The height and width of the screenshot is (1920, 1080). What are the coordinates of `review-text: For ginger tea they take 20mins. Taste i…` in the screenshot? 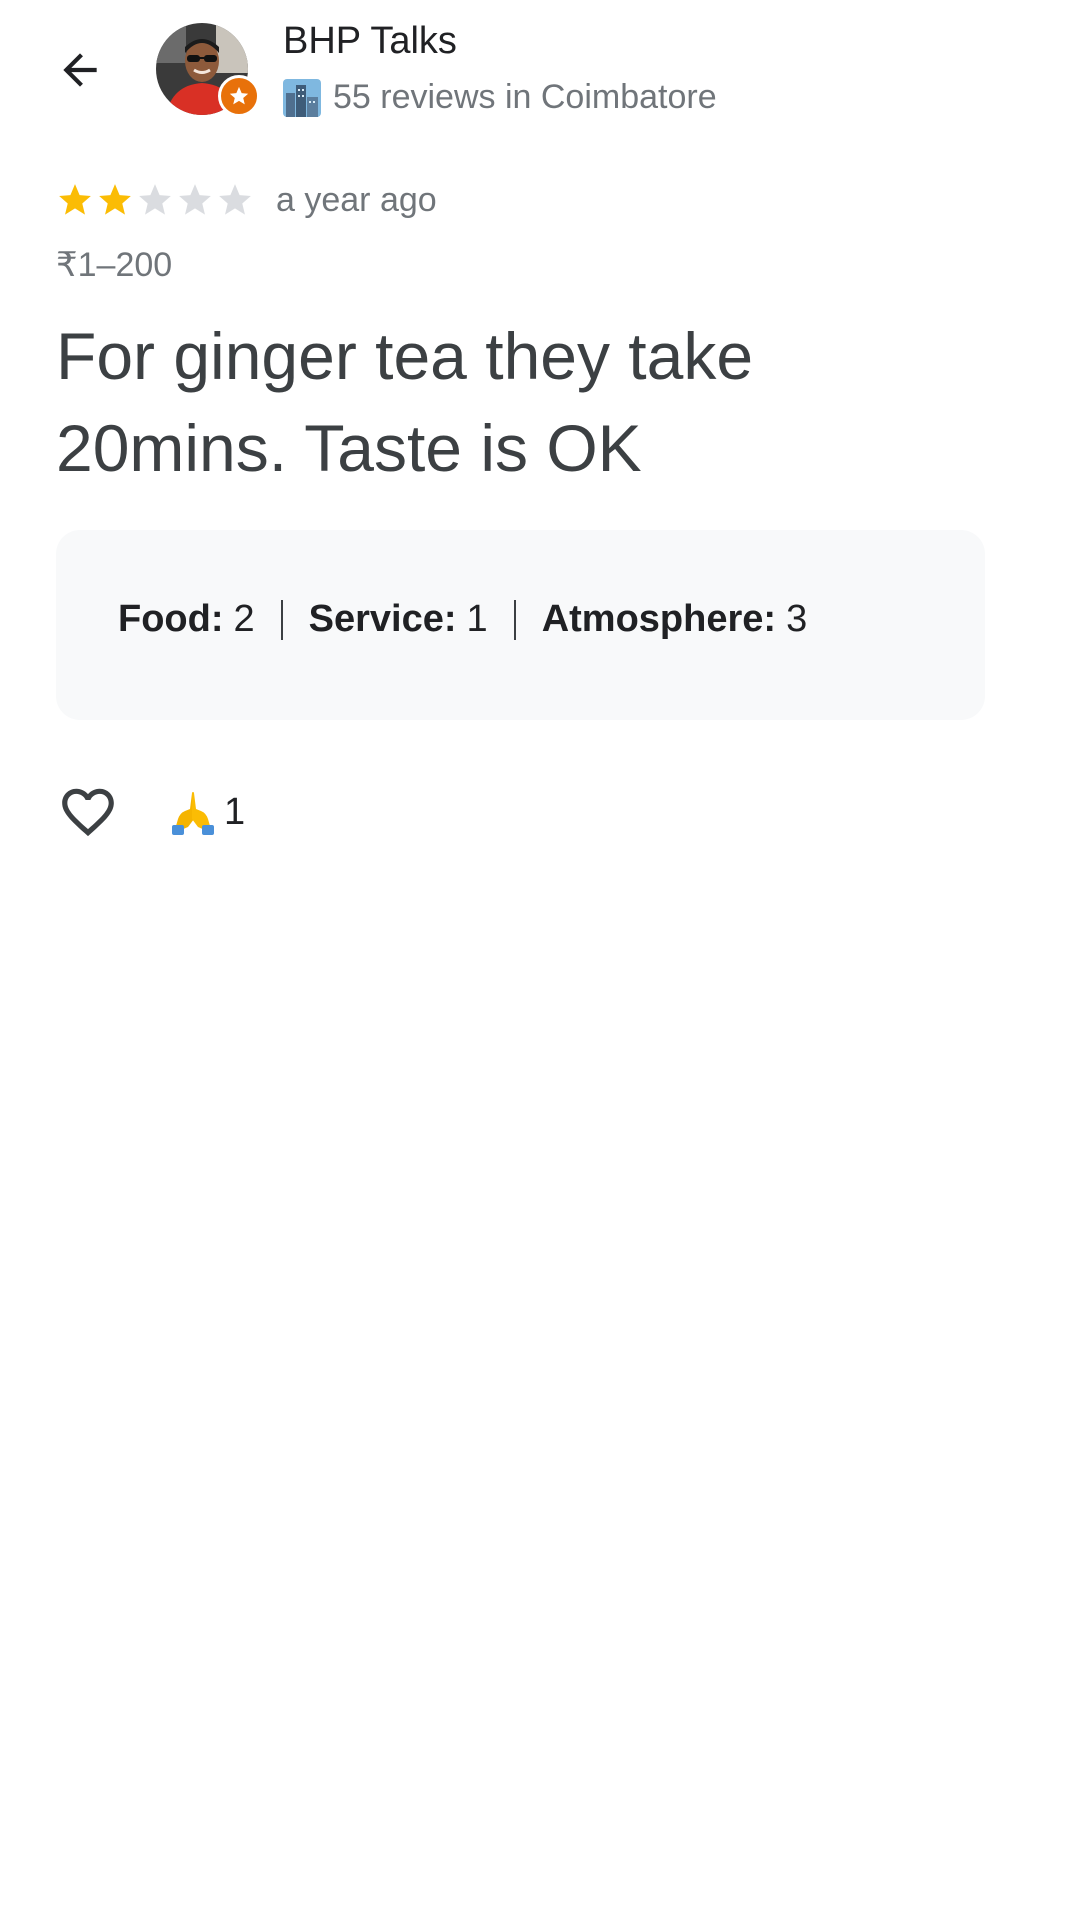 It's located at (405, 402).